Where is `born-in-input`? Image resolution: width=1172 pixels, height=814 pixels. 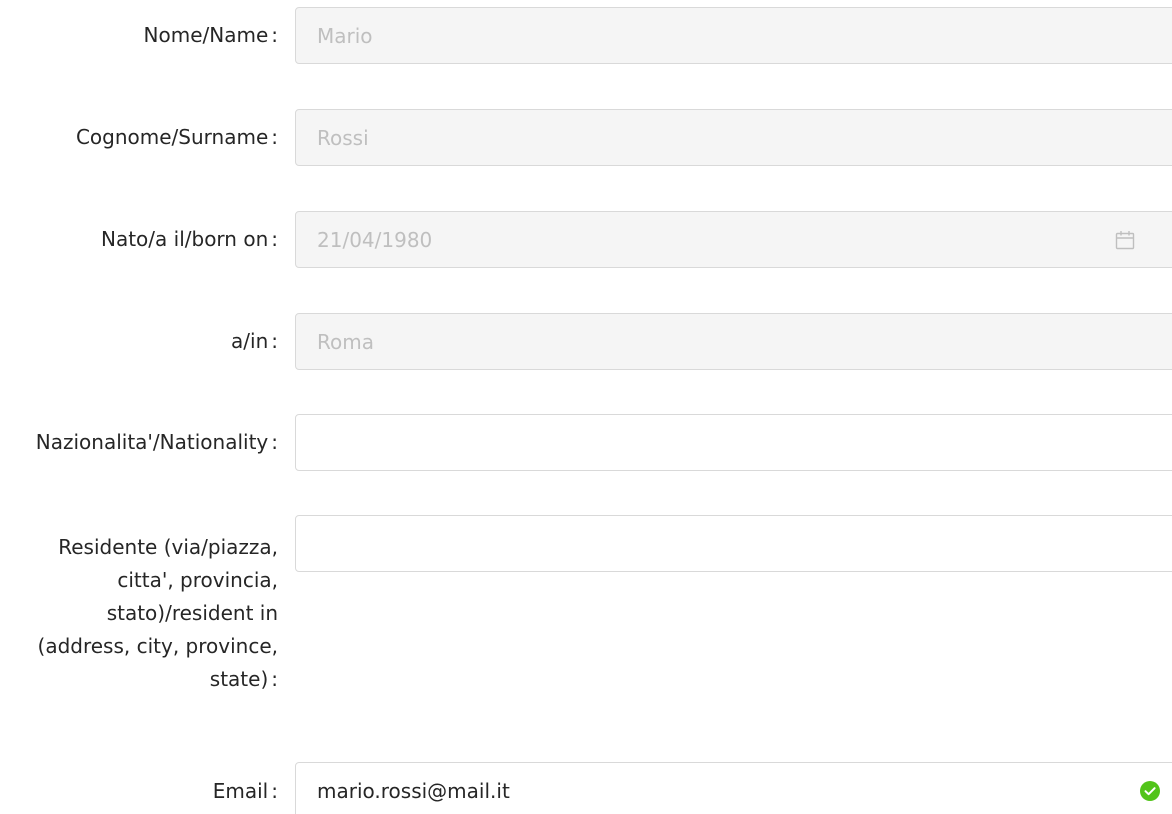 born-in-input is located at coordinates (734, 341).